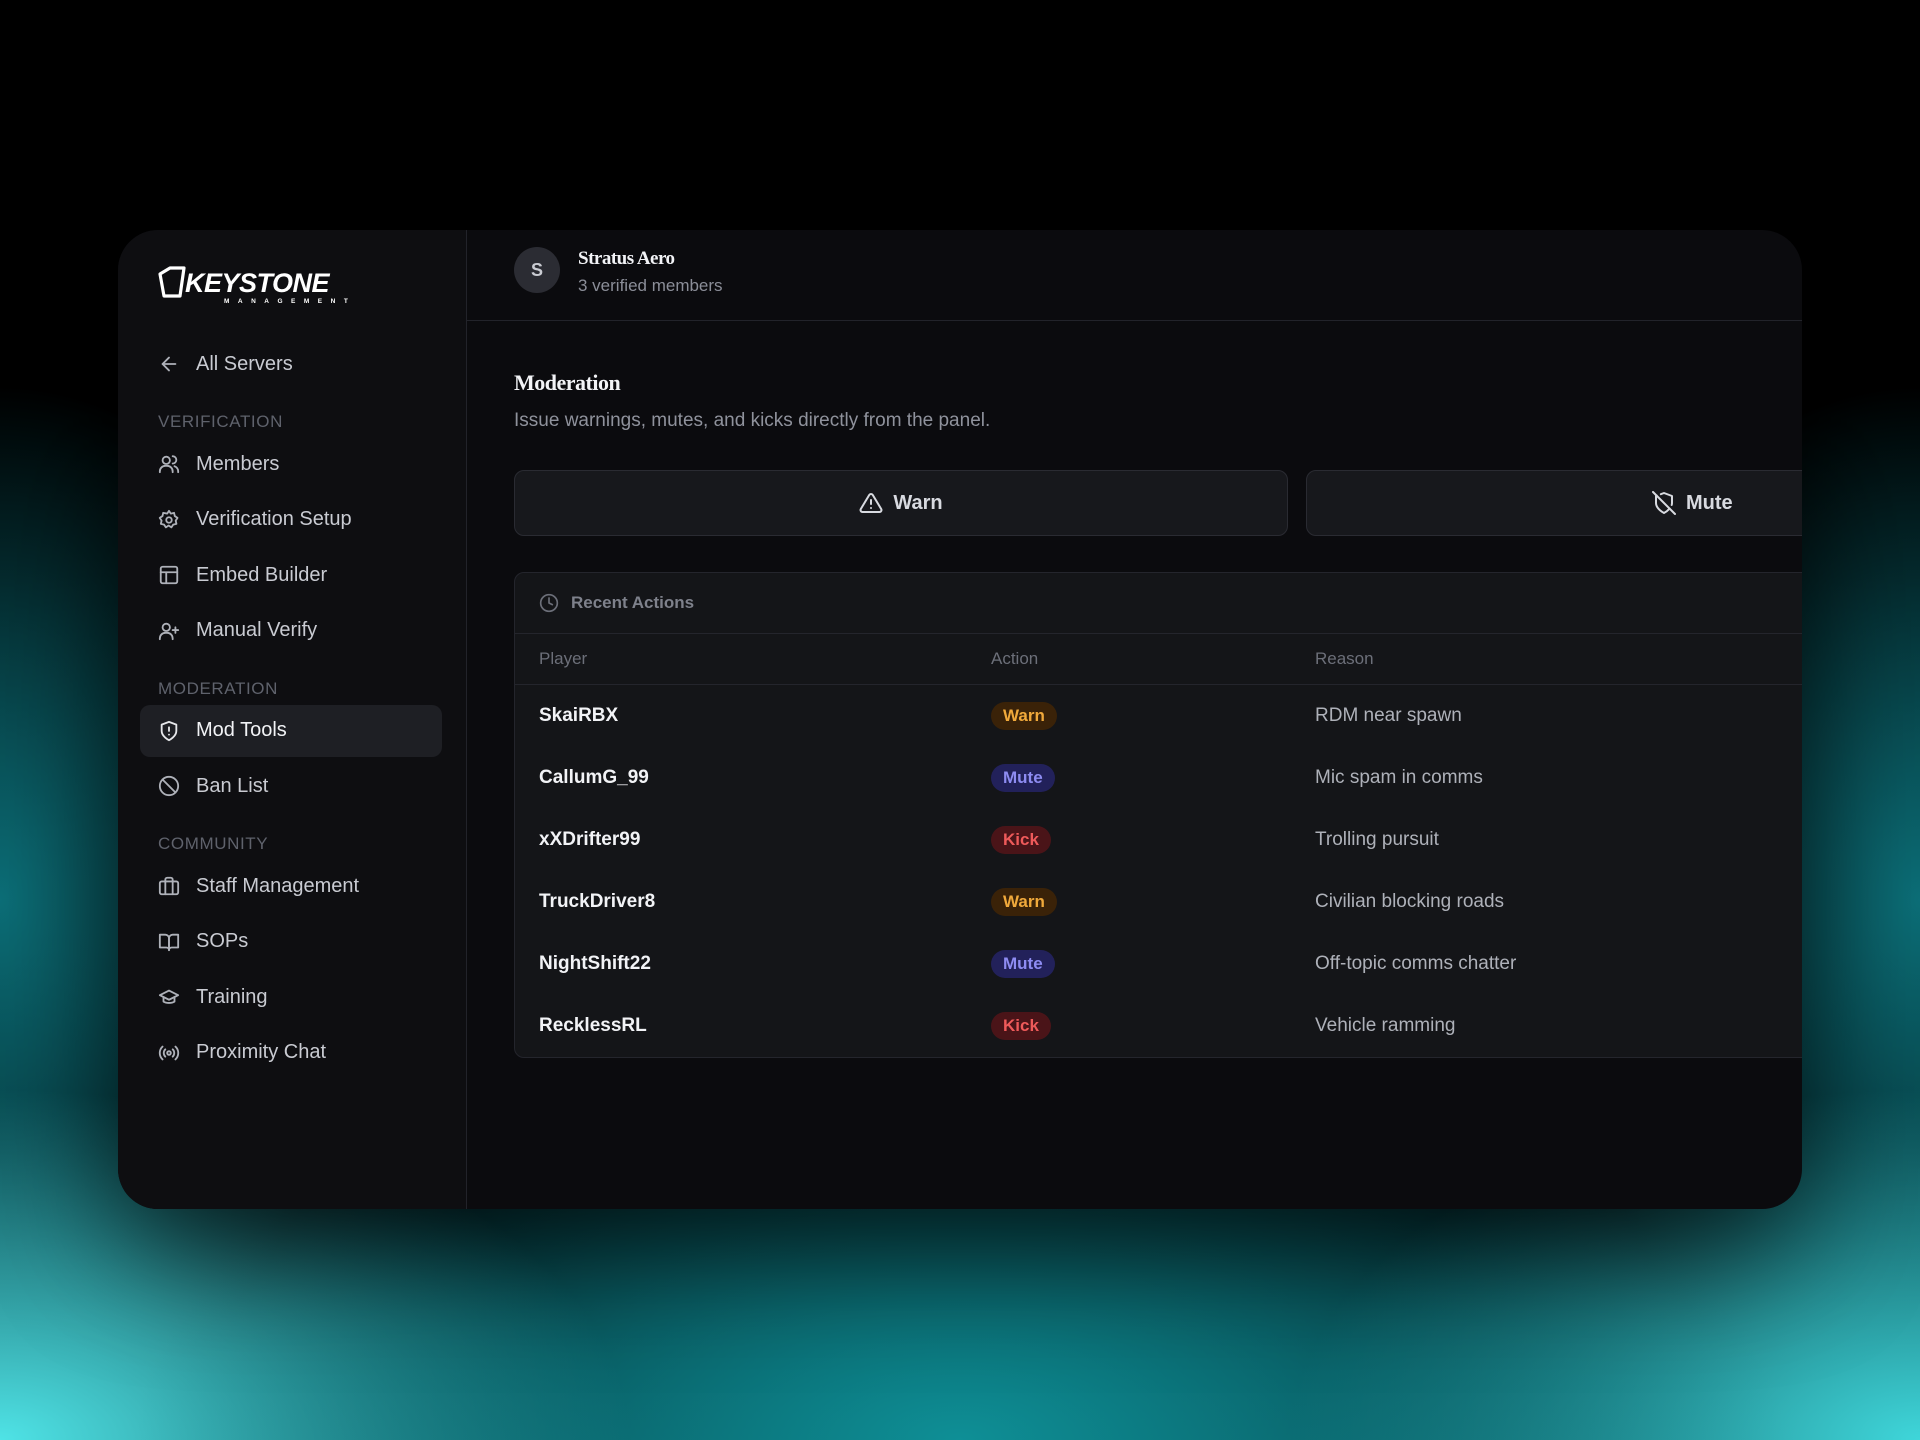 This screenshot has height=1440, width=1920. Describe the element at coordinates (1554, 503) in the screenshot. I see `mute-button: Mute` at that location.